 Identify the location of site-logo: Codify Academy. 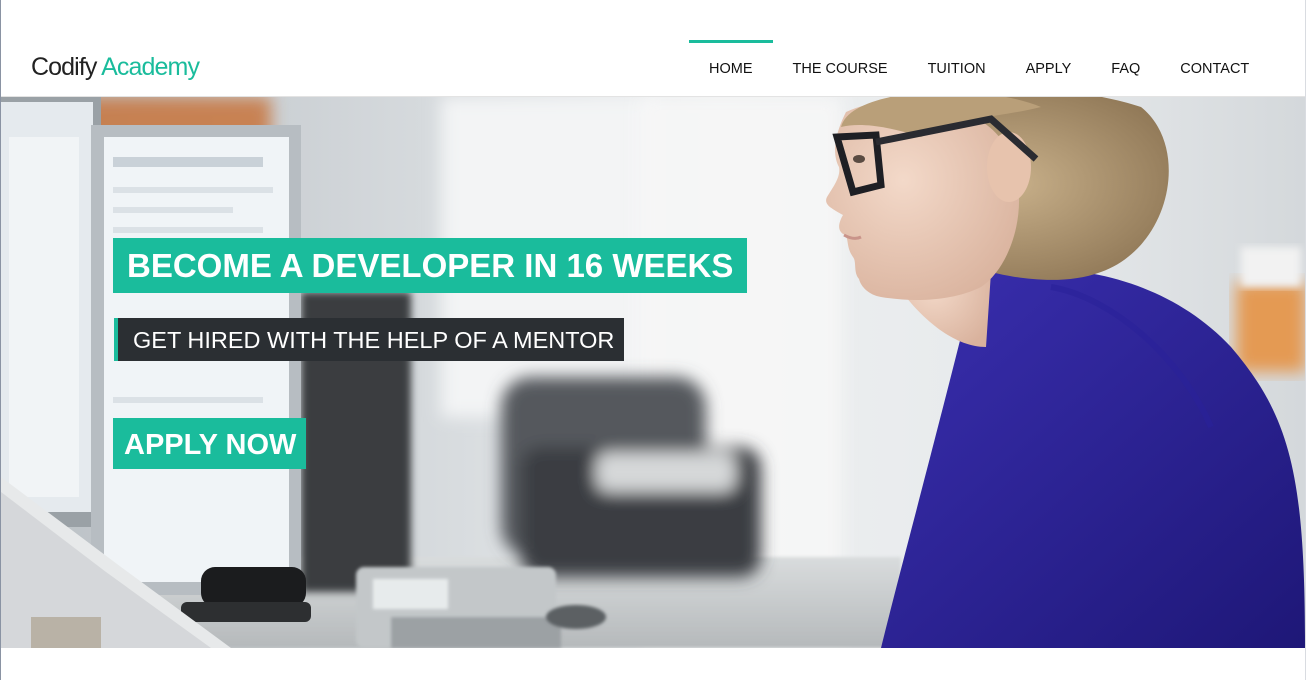
(115, 67).